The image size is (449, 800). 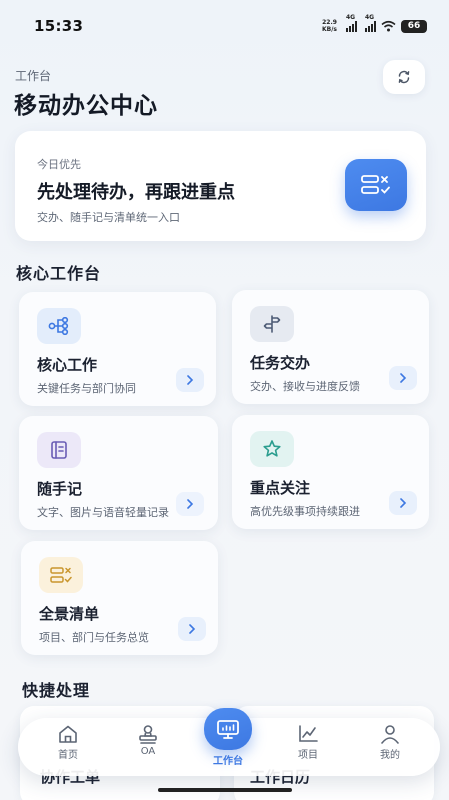 I want to click on stamp-icon, so click(x=148, y=734).